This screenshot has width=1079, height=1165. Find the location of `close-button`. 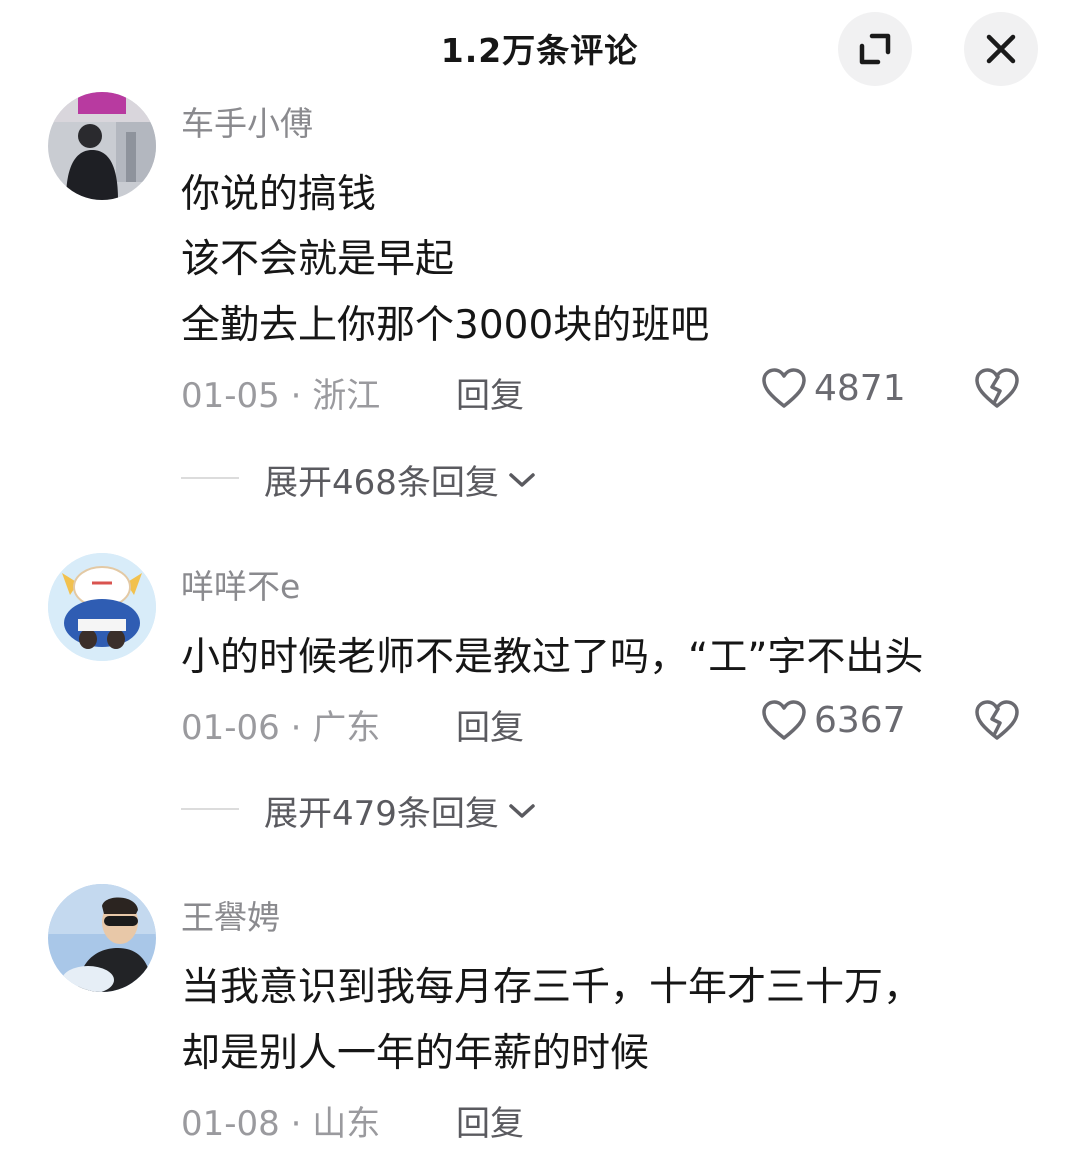

close-button is located at coordinates (1001, 49).